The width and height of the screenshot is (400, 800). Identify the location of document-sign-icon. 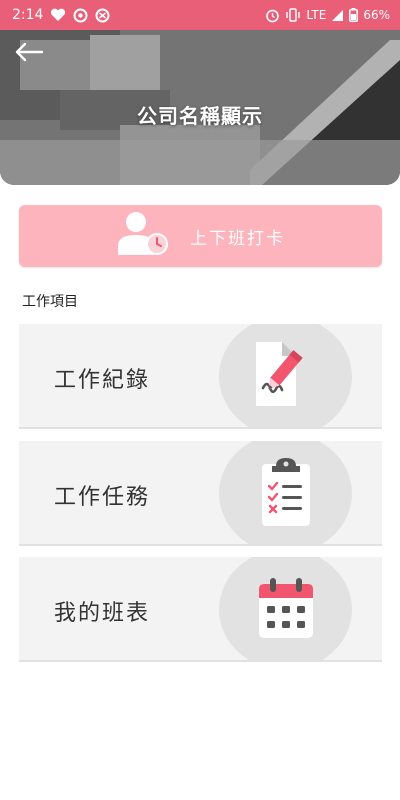
(286, 377).